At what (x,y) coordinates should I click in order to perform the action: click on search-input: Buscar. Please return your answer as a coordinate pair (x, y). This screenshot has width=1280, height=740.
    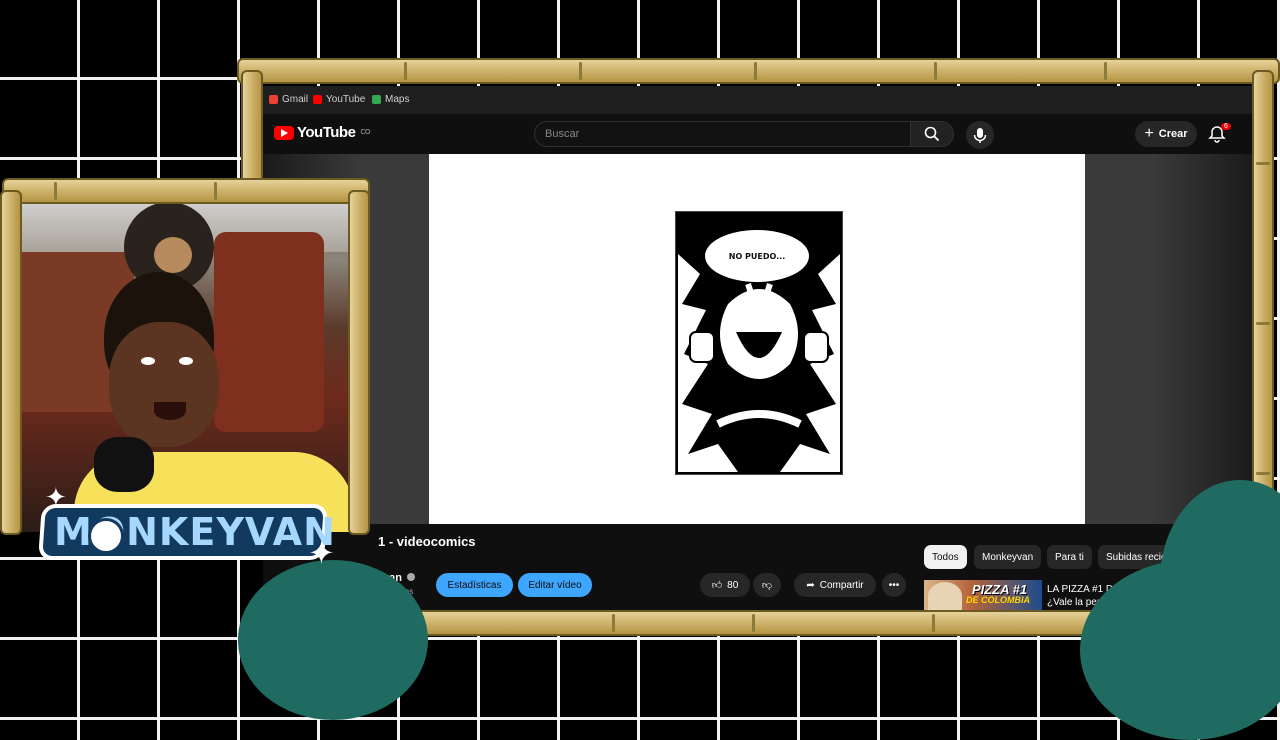
    Looking at the image, I should click on (722, 134).